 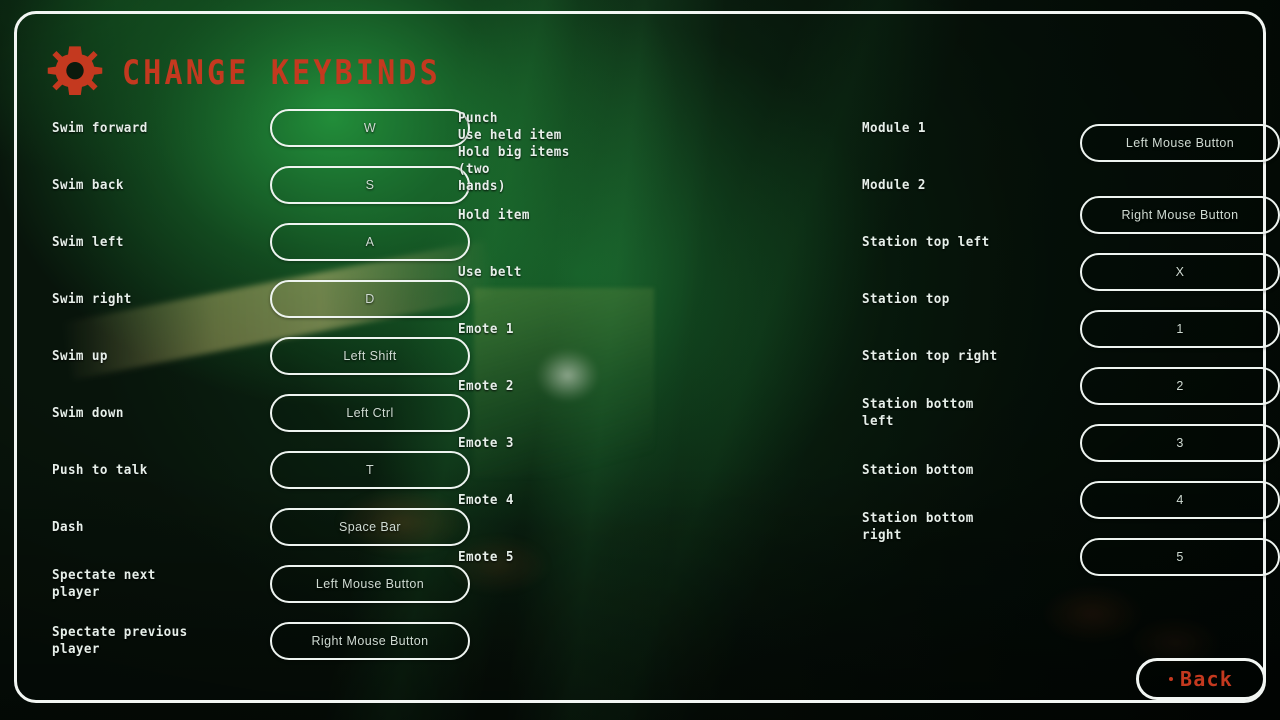 I want to click on keybind-button-push-to-talk: T, so click(x=370, y=470).